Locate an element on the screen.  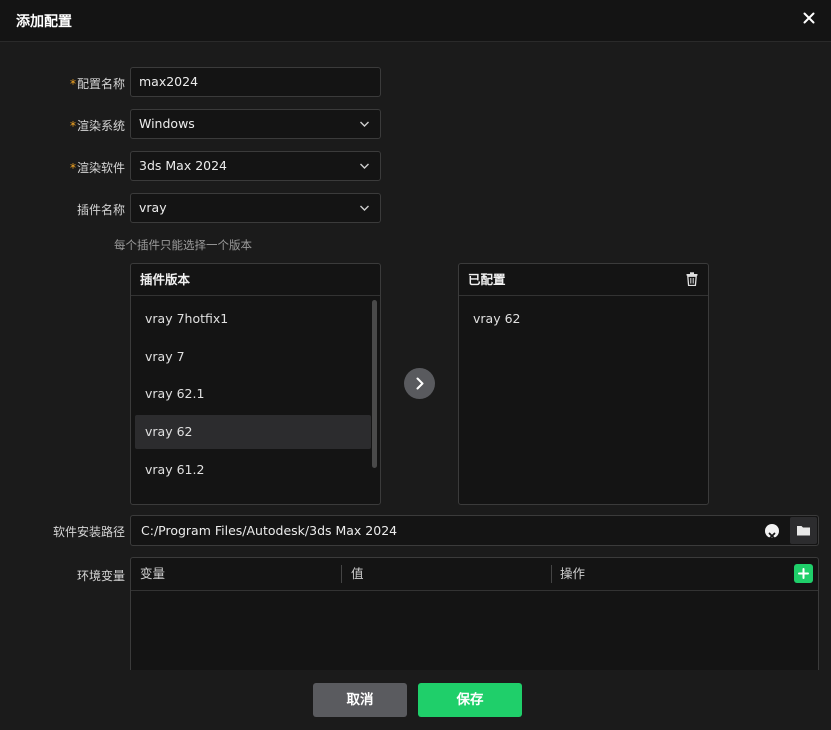
trash-icon is located at coordinates (692, 279).